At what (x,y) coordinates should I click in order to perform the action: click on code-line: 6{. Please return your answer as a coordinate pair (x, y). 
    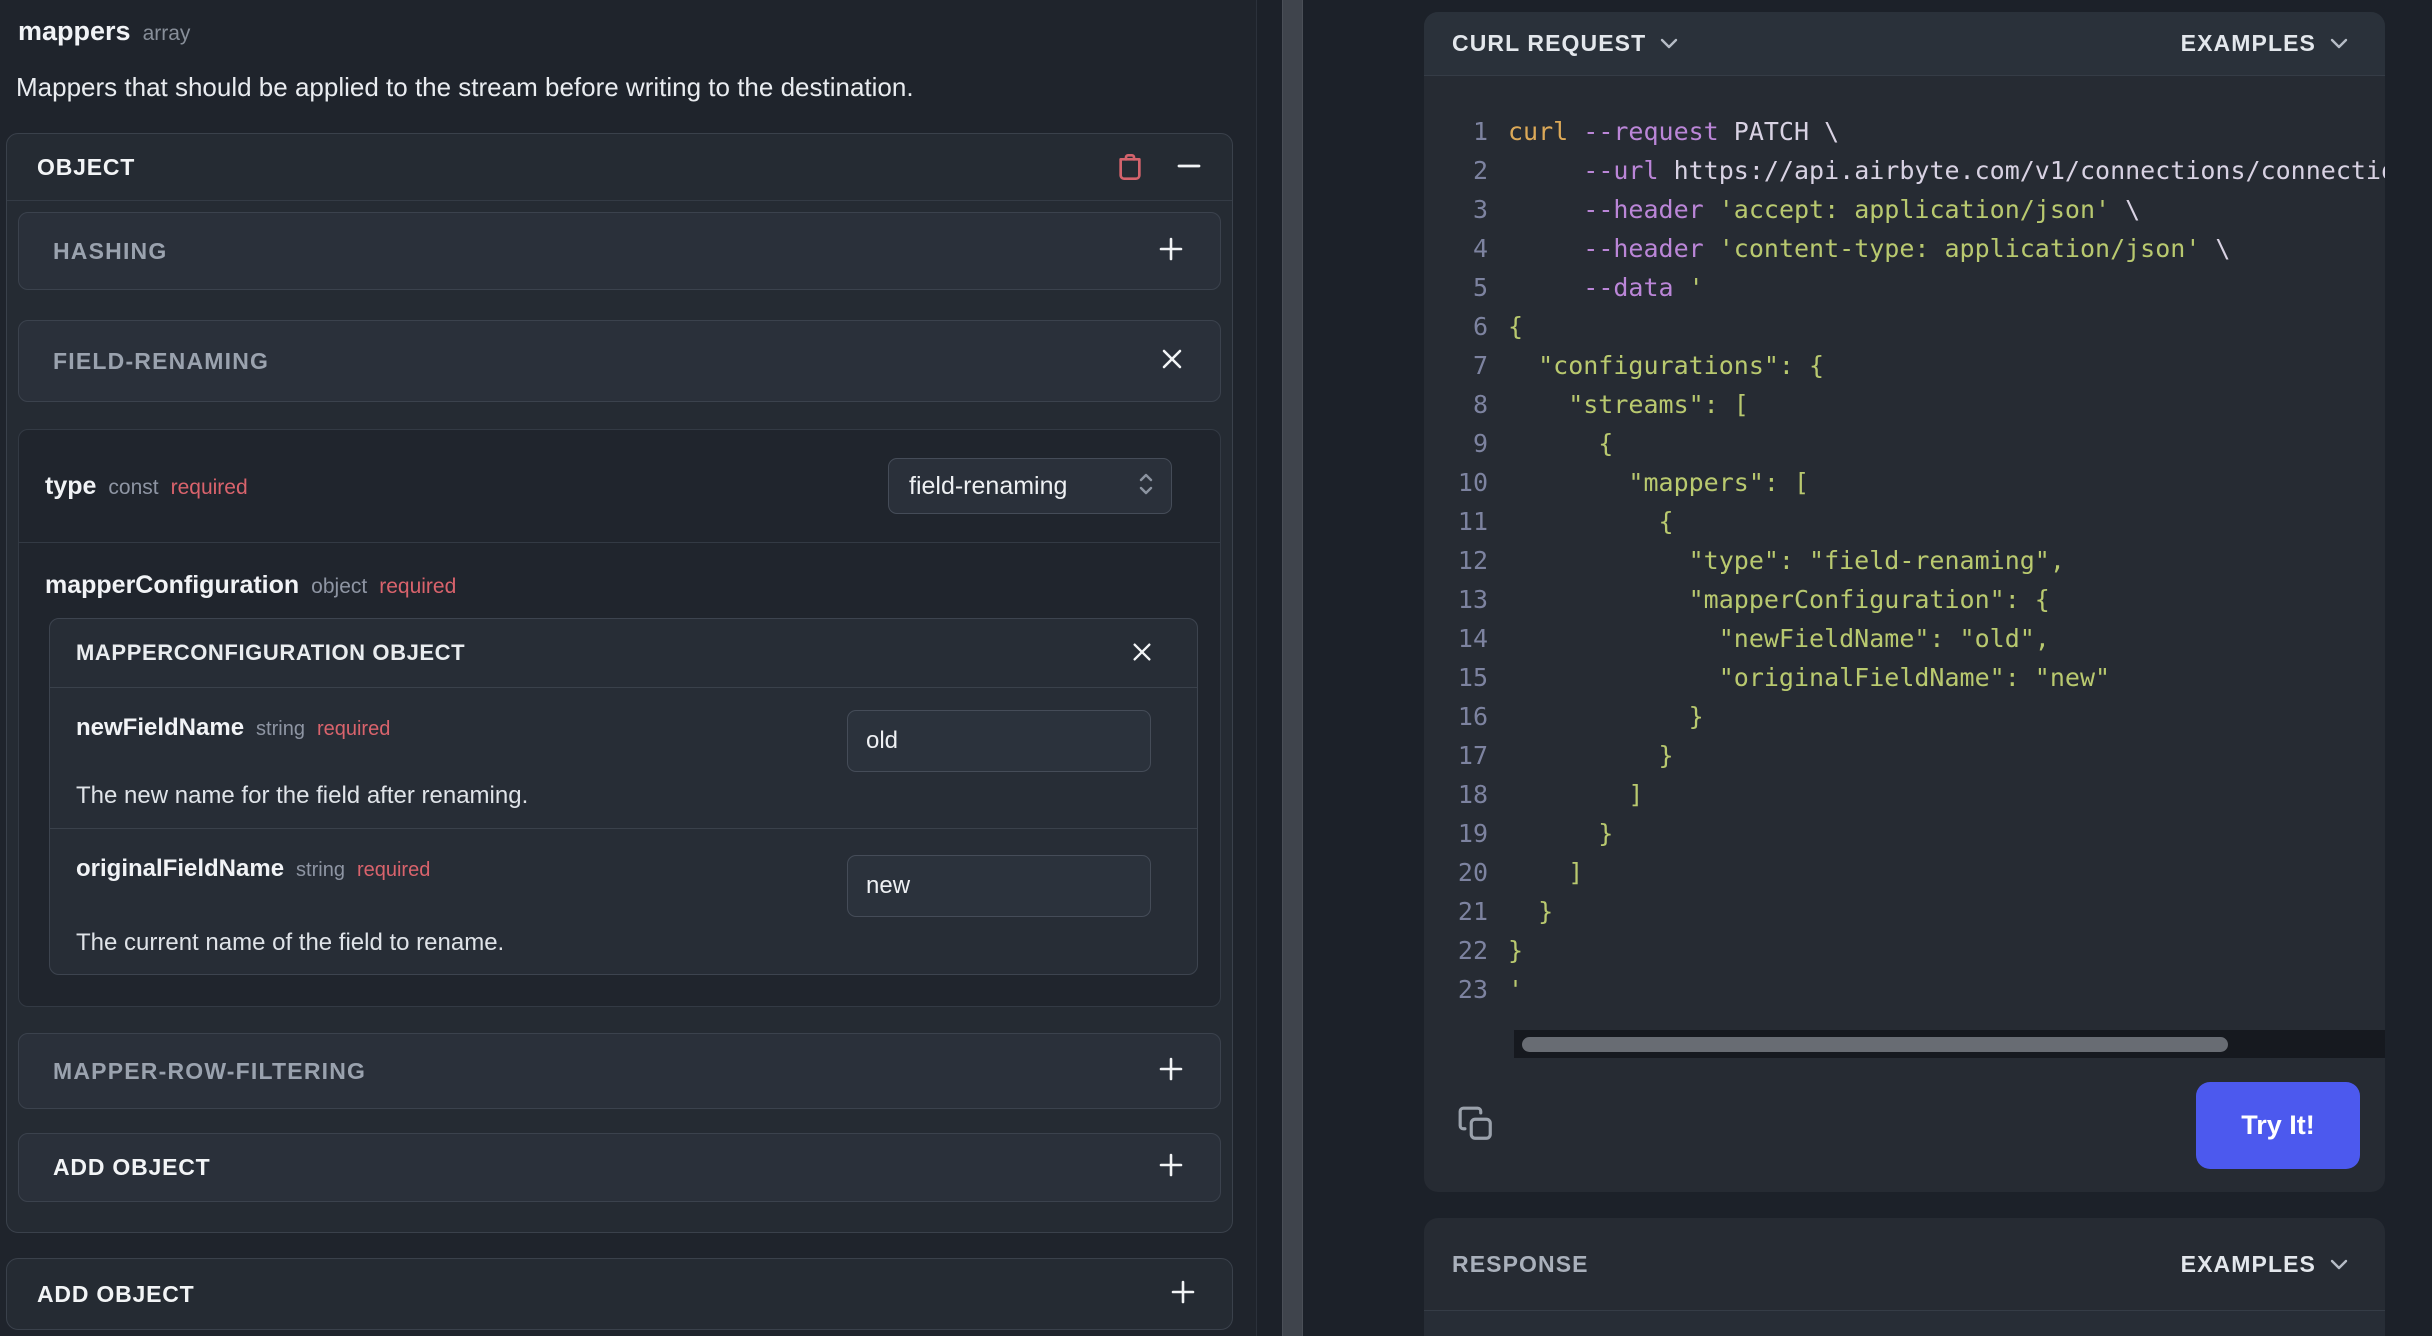
    Looking at the image, I should click on (1904, 326).